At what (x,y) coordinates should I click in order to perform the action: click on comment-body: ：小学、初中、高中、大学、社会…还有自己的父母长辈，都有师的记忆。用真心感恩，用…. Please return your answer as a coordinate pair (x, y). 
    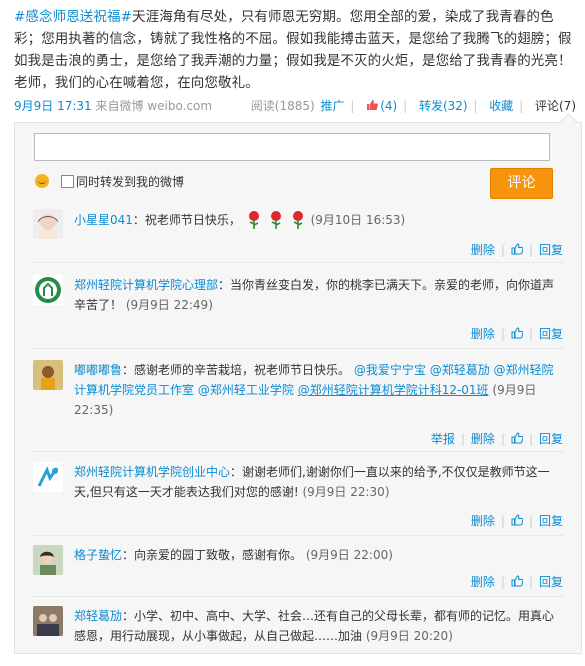
    Looking at the image, I should click on (314, 626).